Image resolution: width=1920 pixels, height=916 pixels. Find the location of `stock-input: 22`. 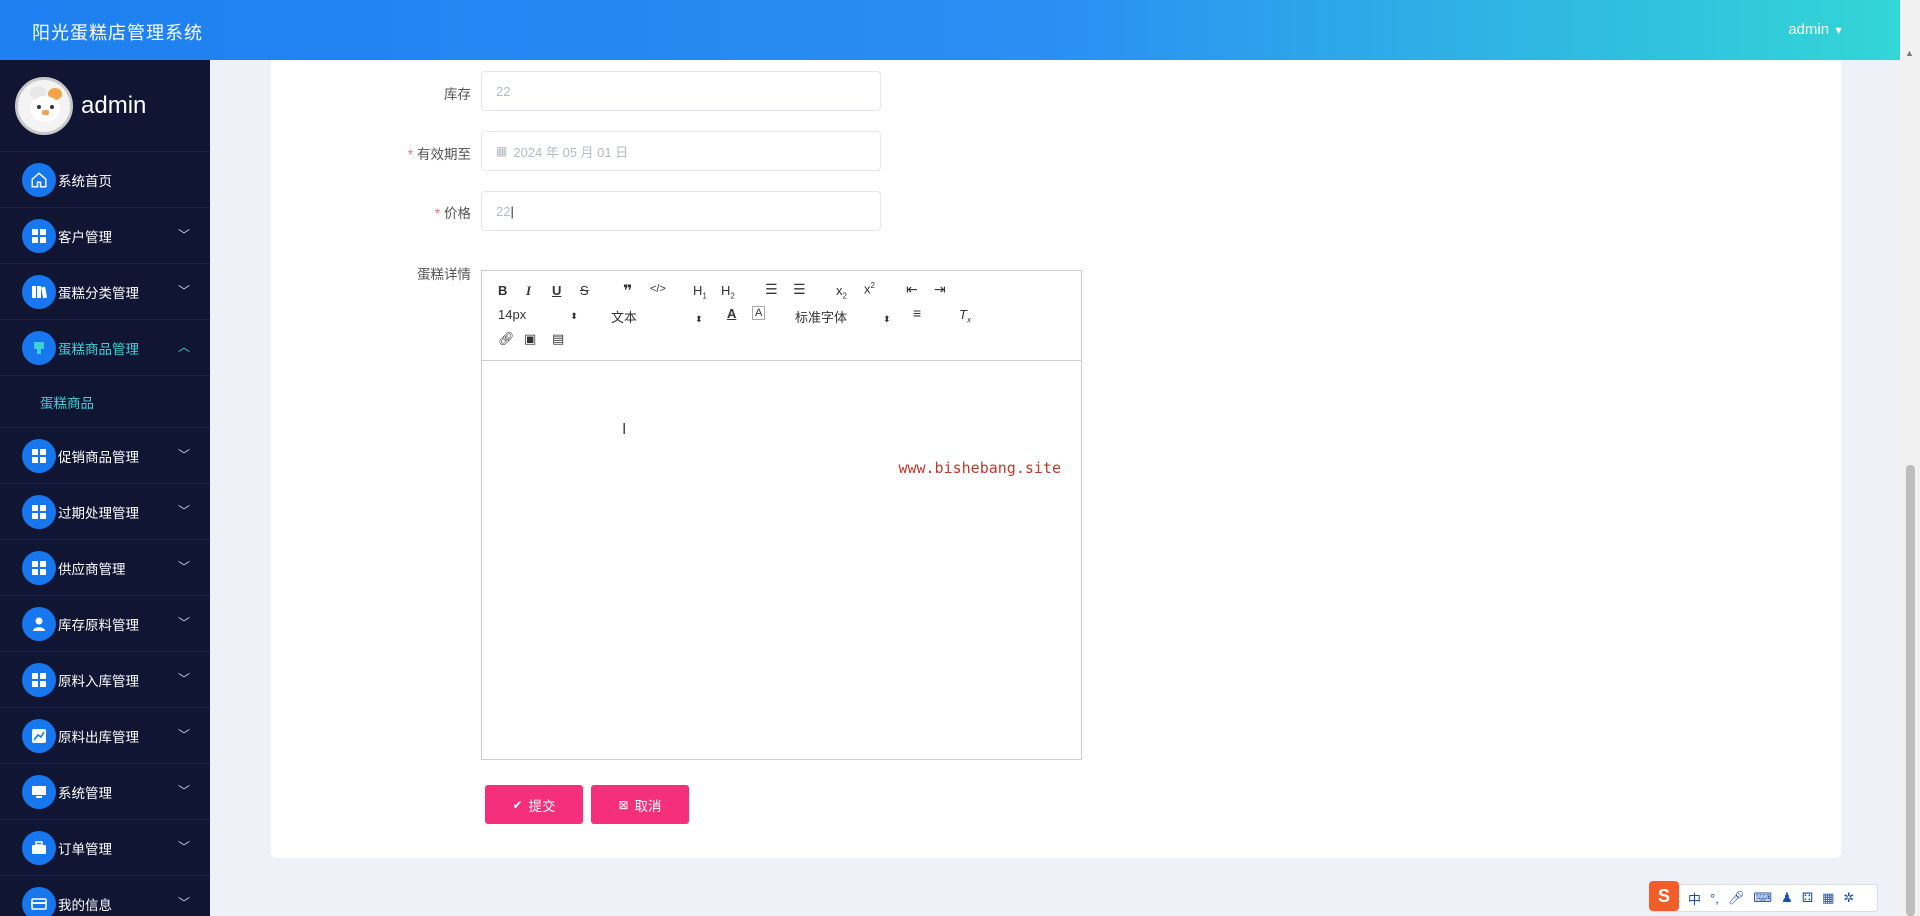

stock-input: 22 is located at coordinates (681, 91).